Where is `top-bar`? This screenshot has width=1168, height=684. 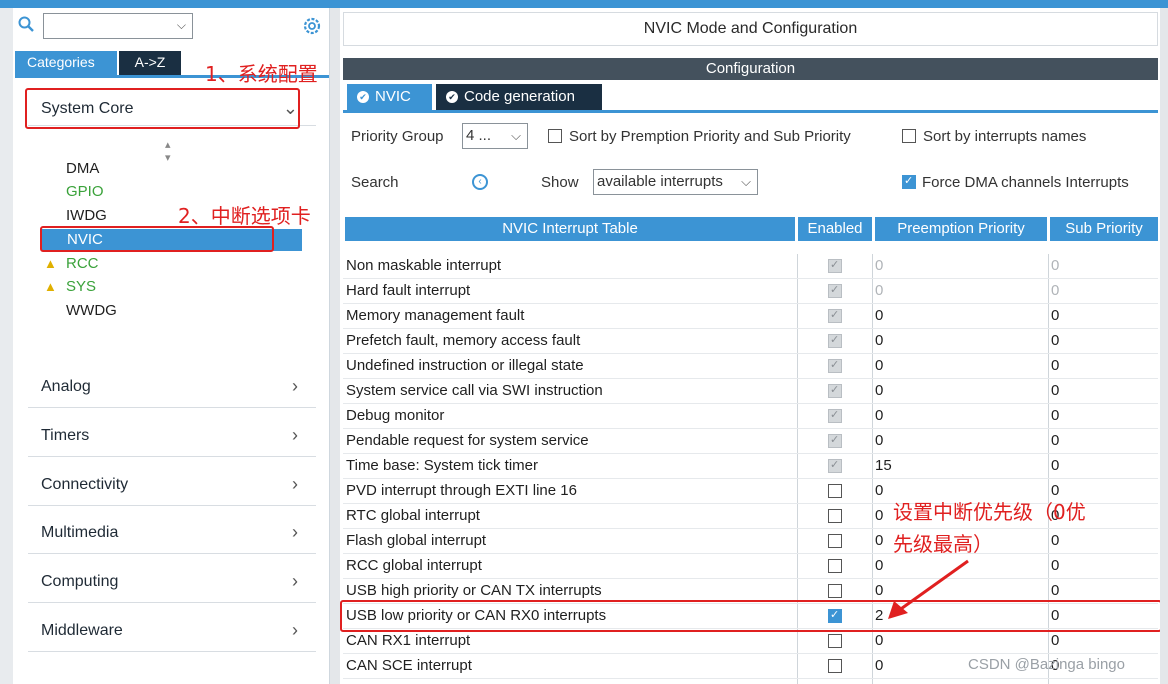
top-bar is located at coordinates (584, 4).